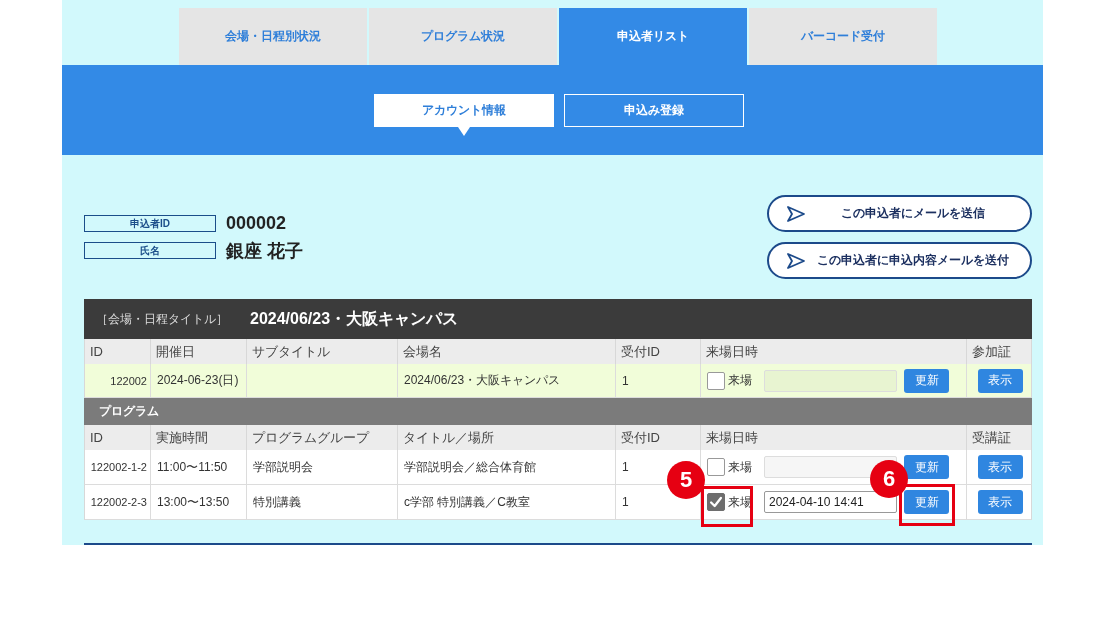 The height and width of the screenshot is (626, 1112). Describe the element at coordinates (507, 467) in the screenshot. I see `table-cell: 学部説明会／総合体育館` at that location.